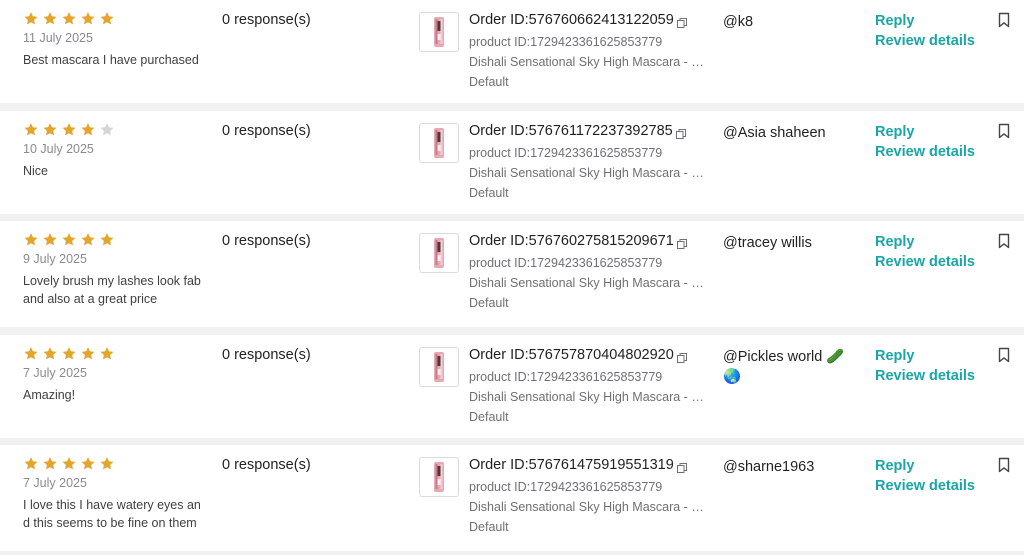 This screenshot has height=555, width=1024. I want to click on reviewer-handle: @sharne1963, so click(769, 467).